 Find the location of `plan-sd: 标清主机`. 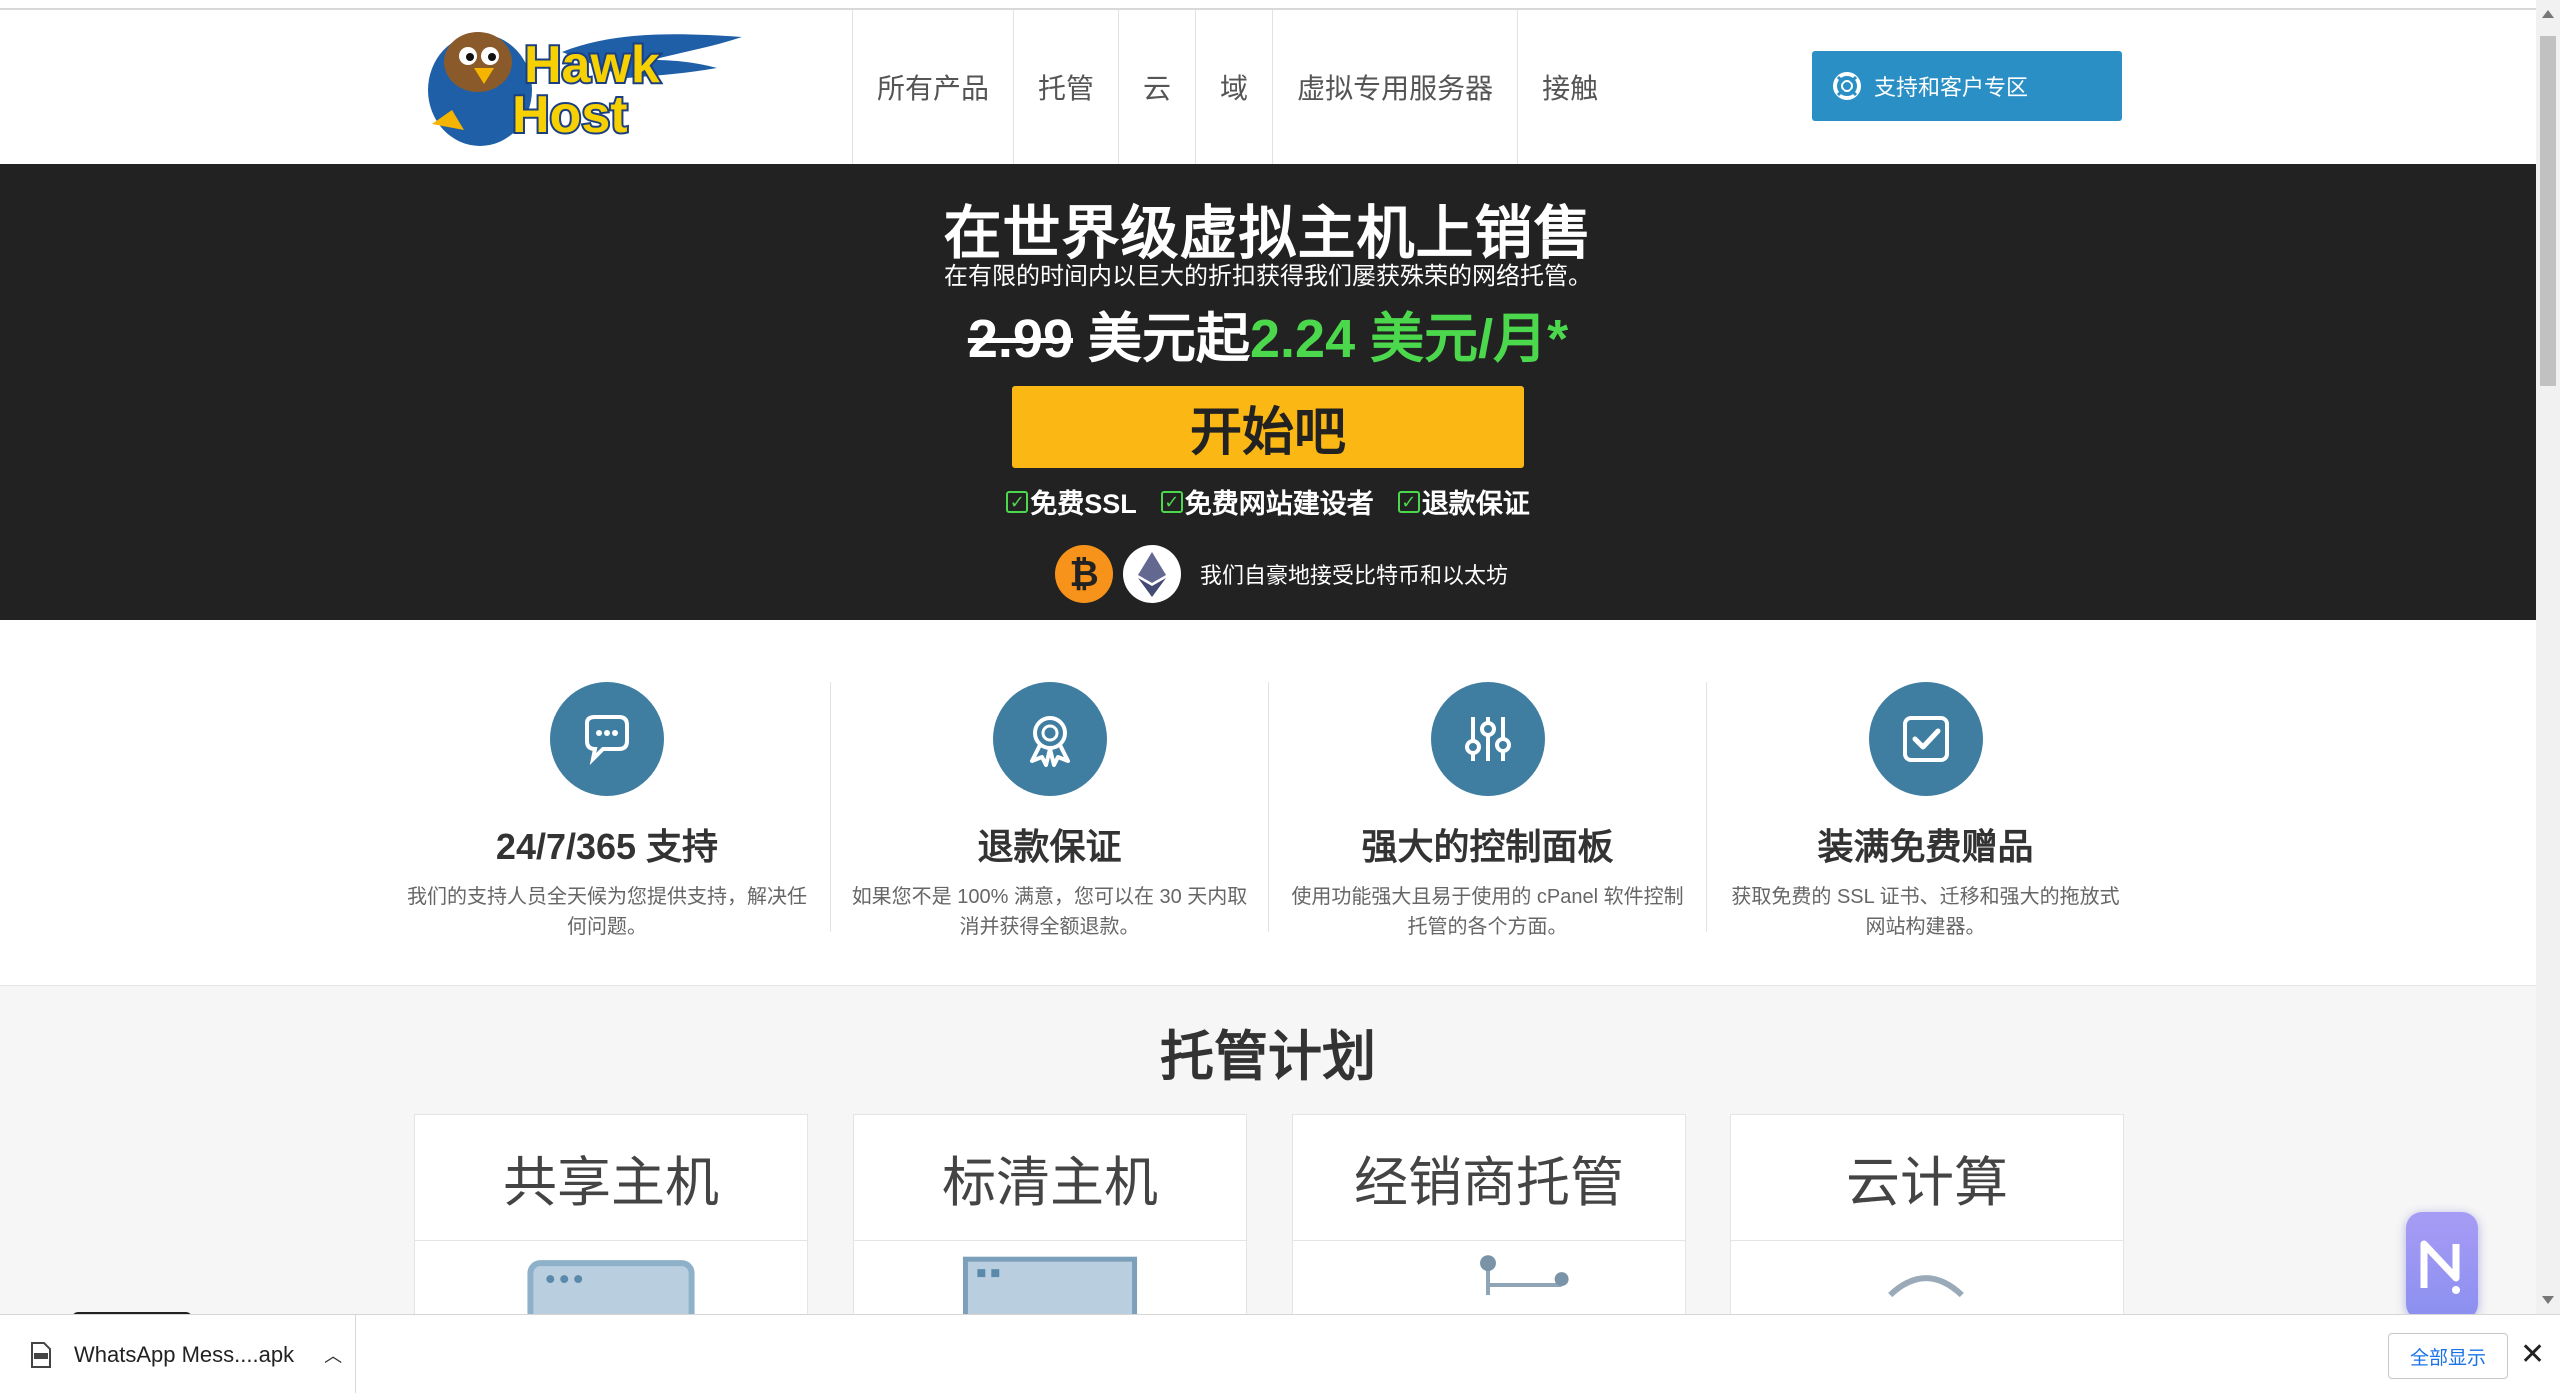

plan-sd: 标清主机 is located at coordinates (1050, 1214).